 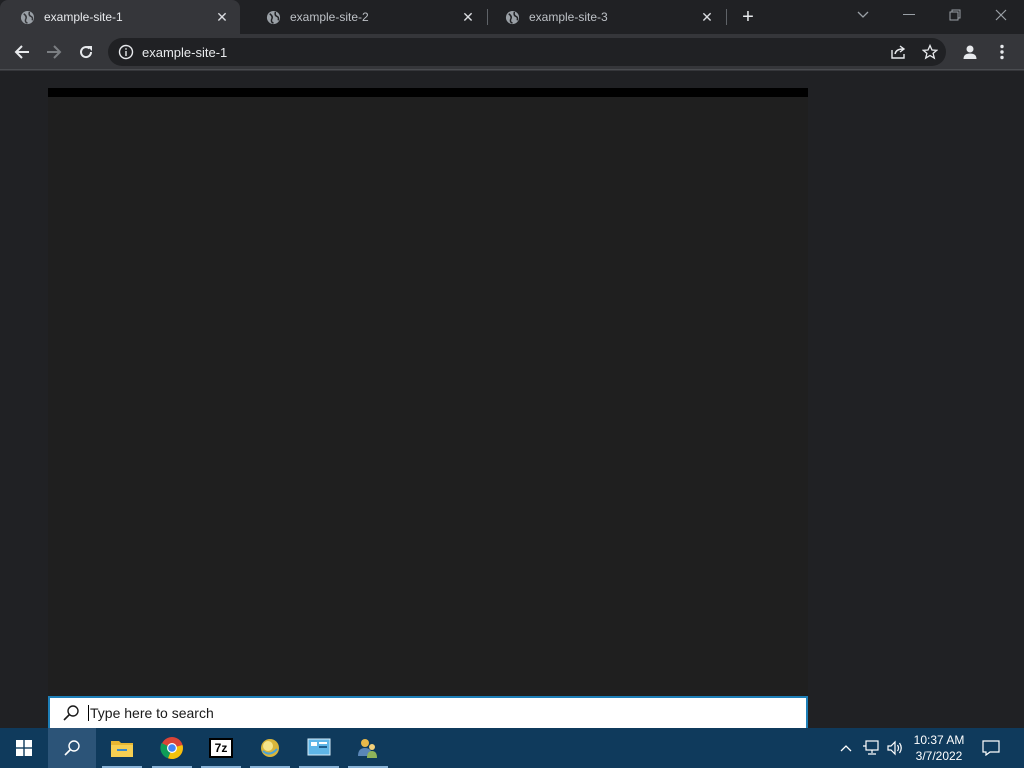 What do you see at coordinates (568, 17) in the screenshot?
I see `tab-title: example-site-3` at bounding box center [568, 17].